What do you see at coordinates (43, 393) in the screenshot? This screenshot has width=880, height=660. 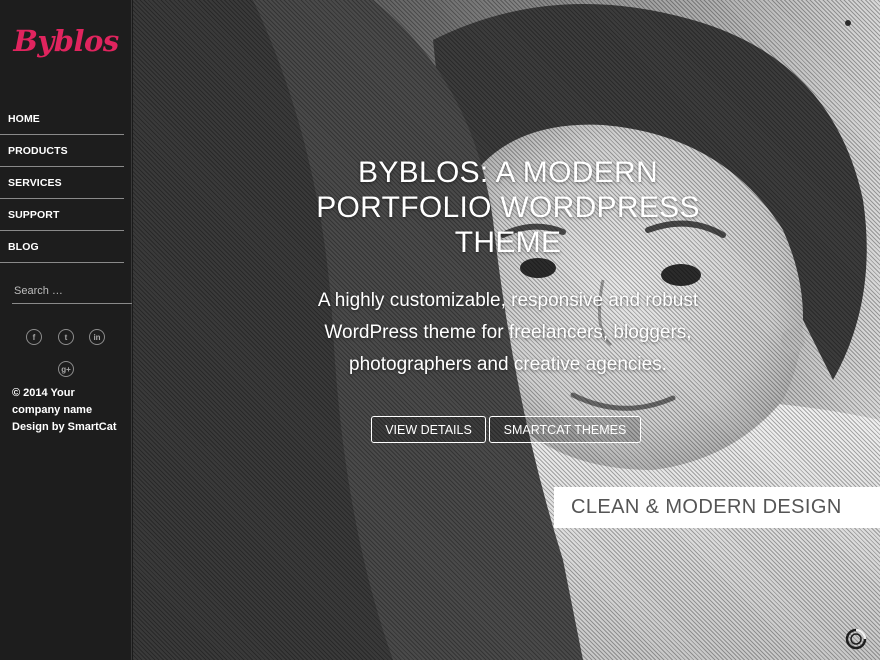 I see `copyright-line: © 2014 Your` at bounding box center [43, 393].